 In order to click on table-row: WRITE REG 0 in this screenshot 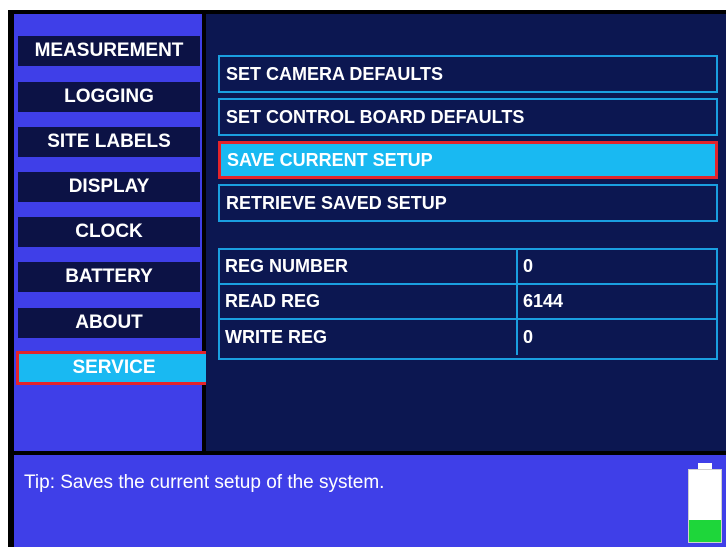, I will do `click(468, 337)`.